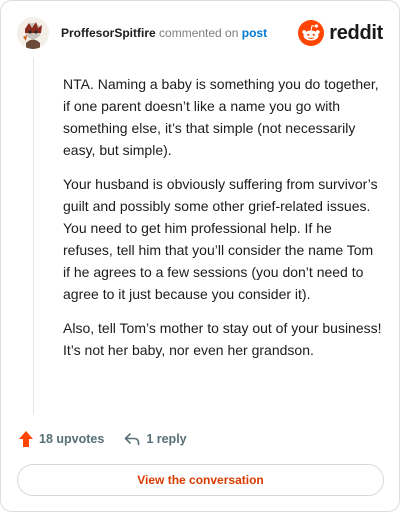 This screenshot has height=512, width=400. What do you see at coordinates (108, 33) in the screenshot?
I see `author-name: ProffesorSpitfire` at bounding box center [108, 33].